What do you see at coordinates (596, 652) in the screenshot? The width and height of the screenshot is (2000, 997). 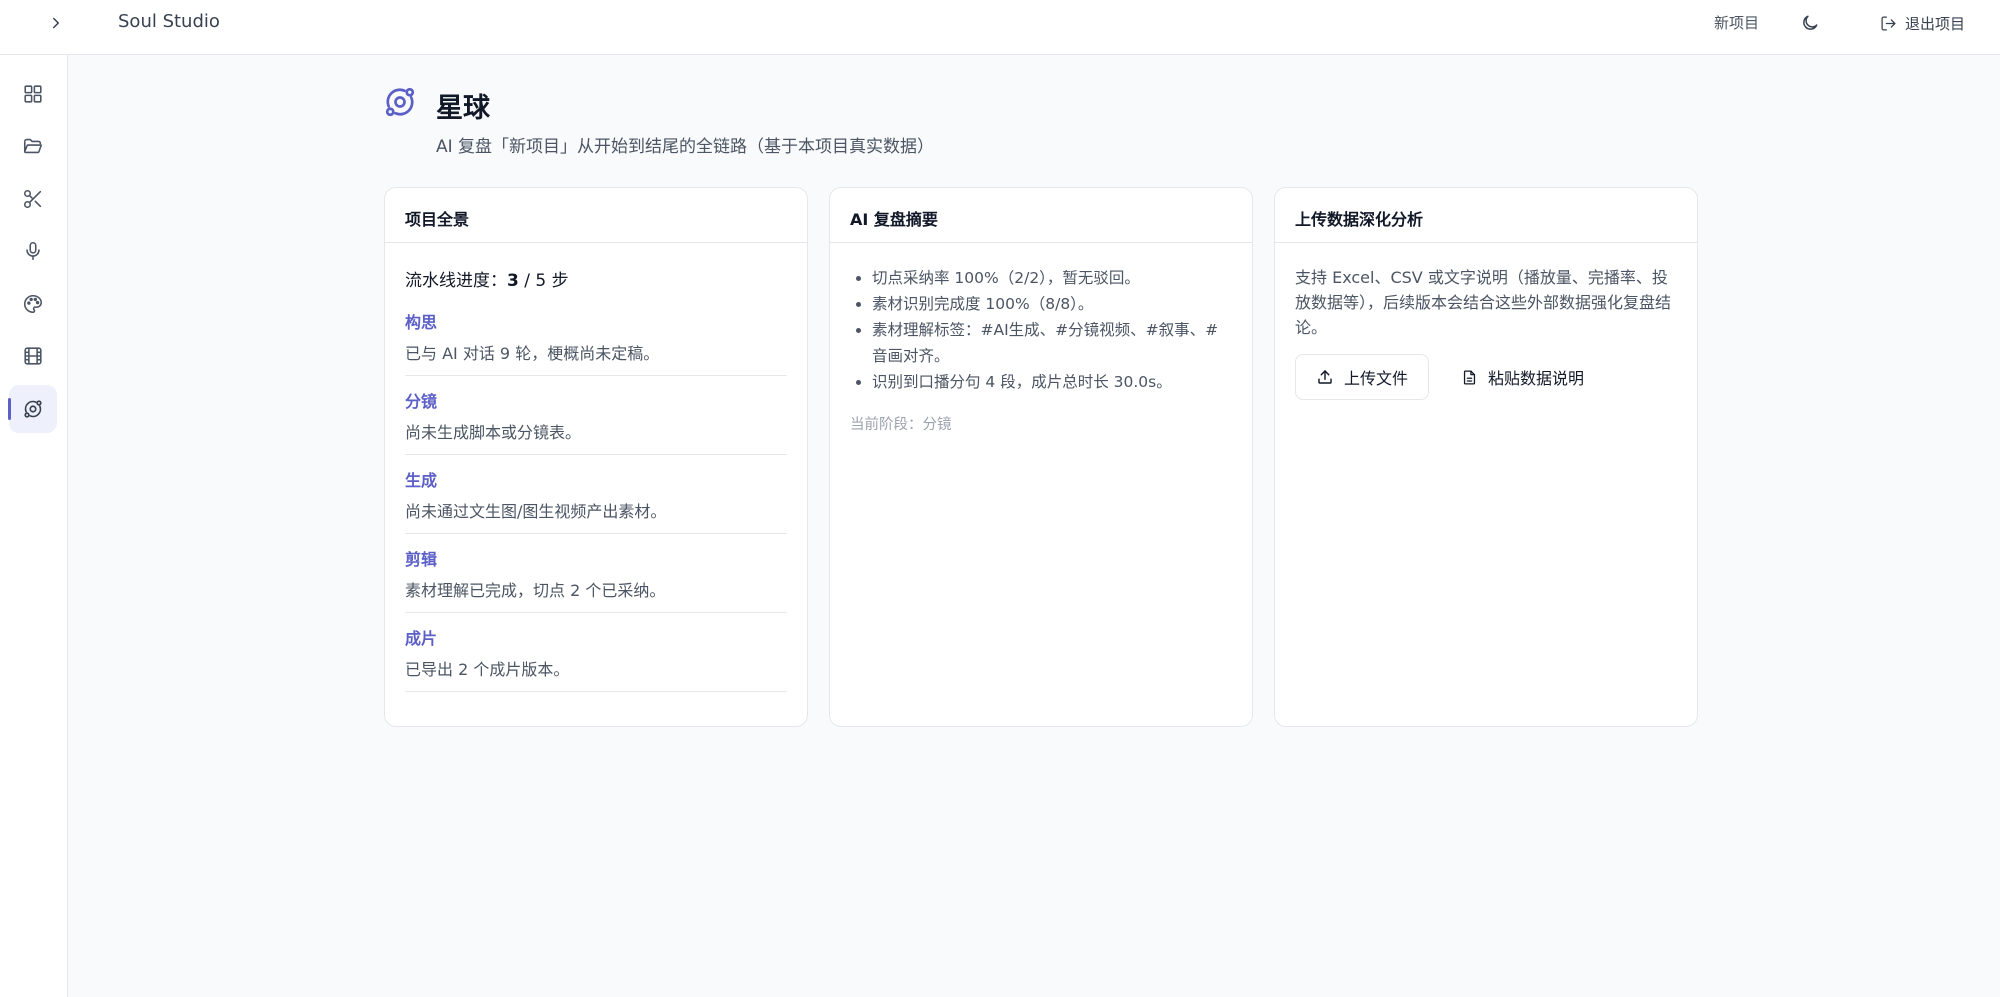 I see `stage-item: 成片 已导出 2 个成片版本。` at bounding box center [596, 652].